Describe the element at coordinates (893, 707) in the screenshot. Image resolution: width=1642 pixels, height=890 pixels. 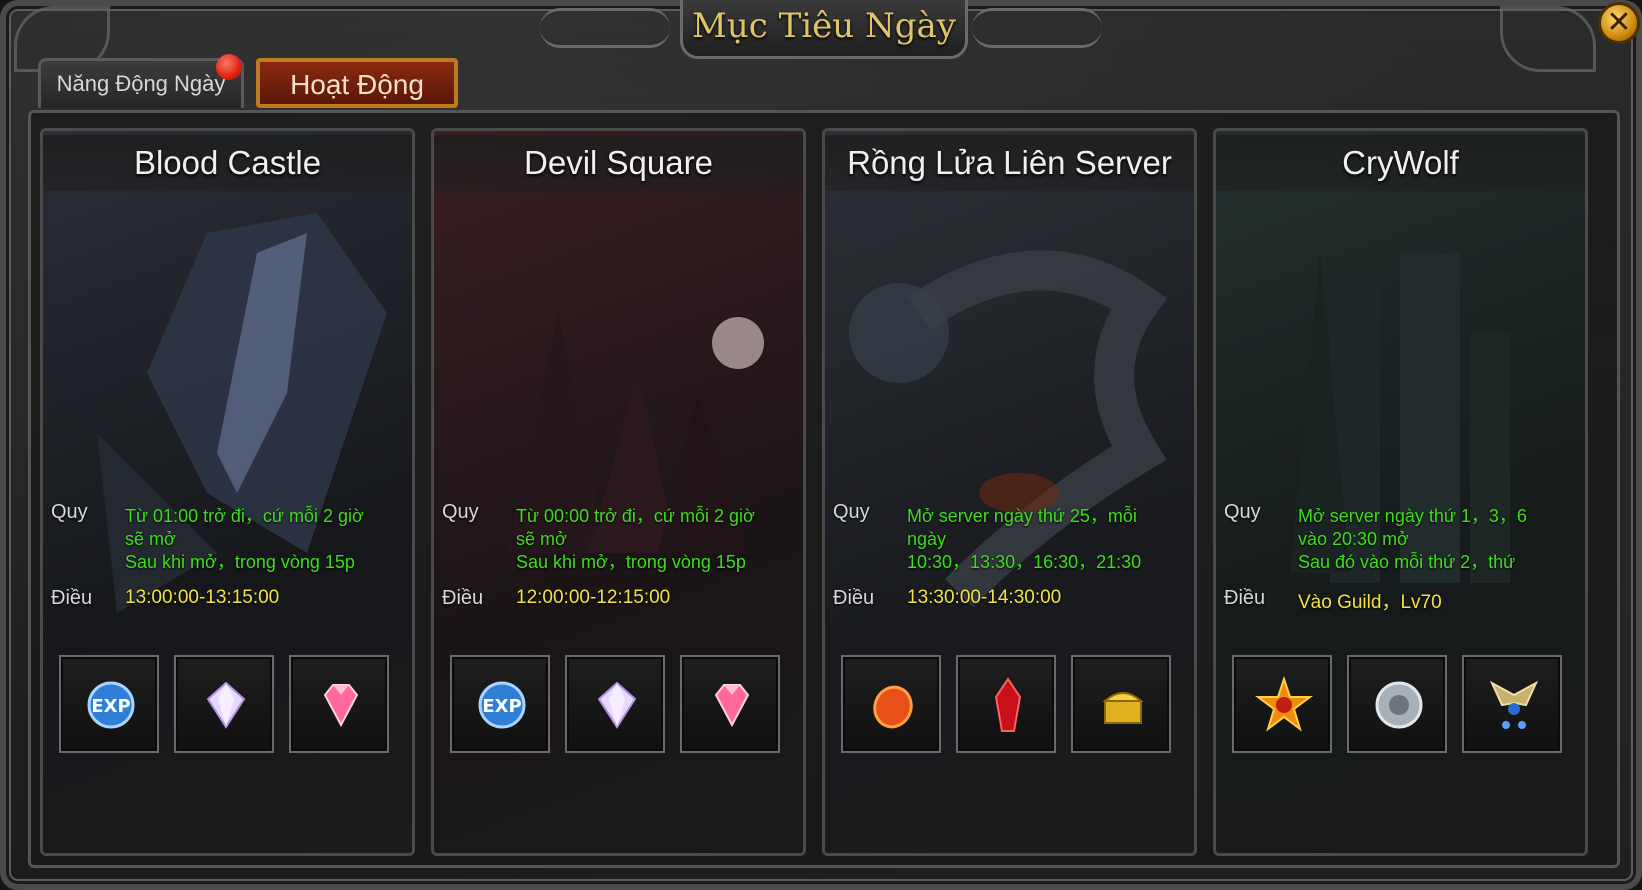
I see `fire-orb-icon` at that location.